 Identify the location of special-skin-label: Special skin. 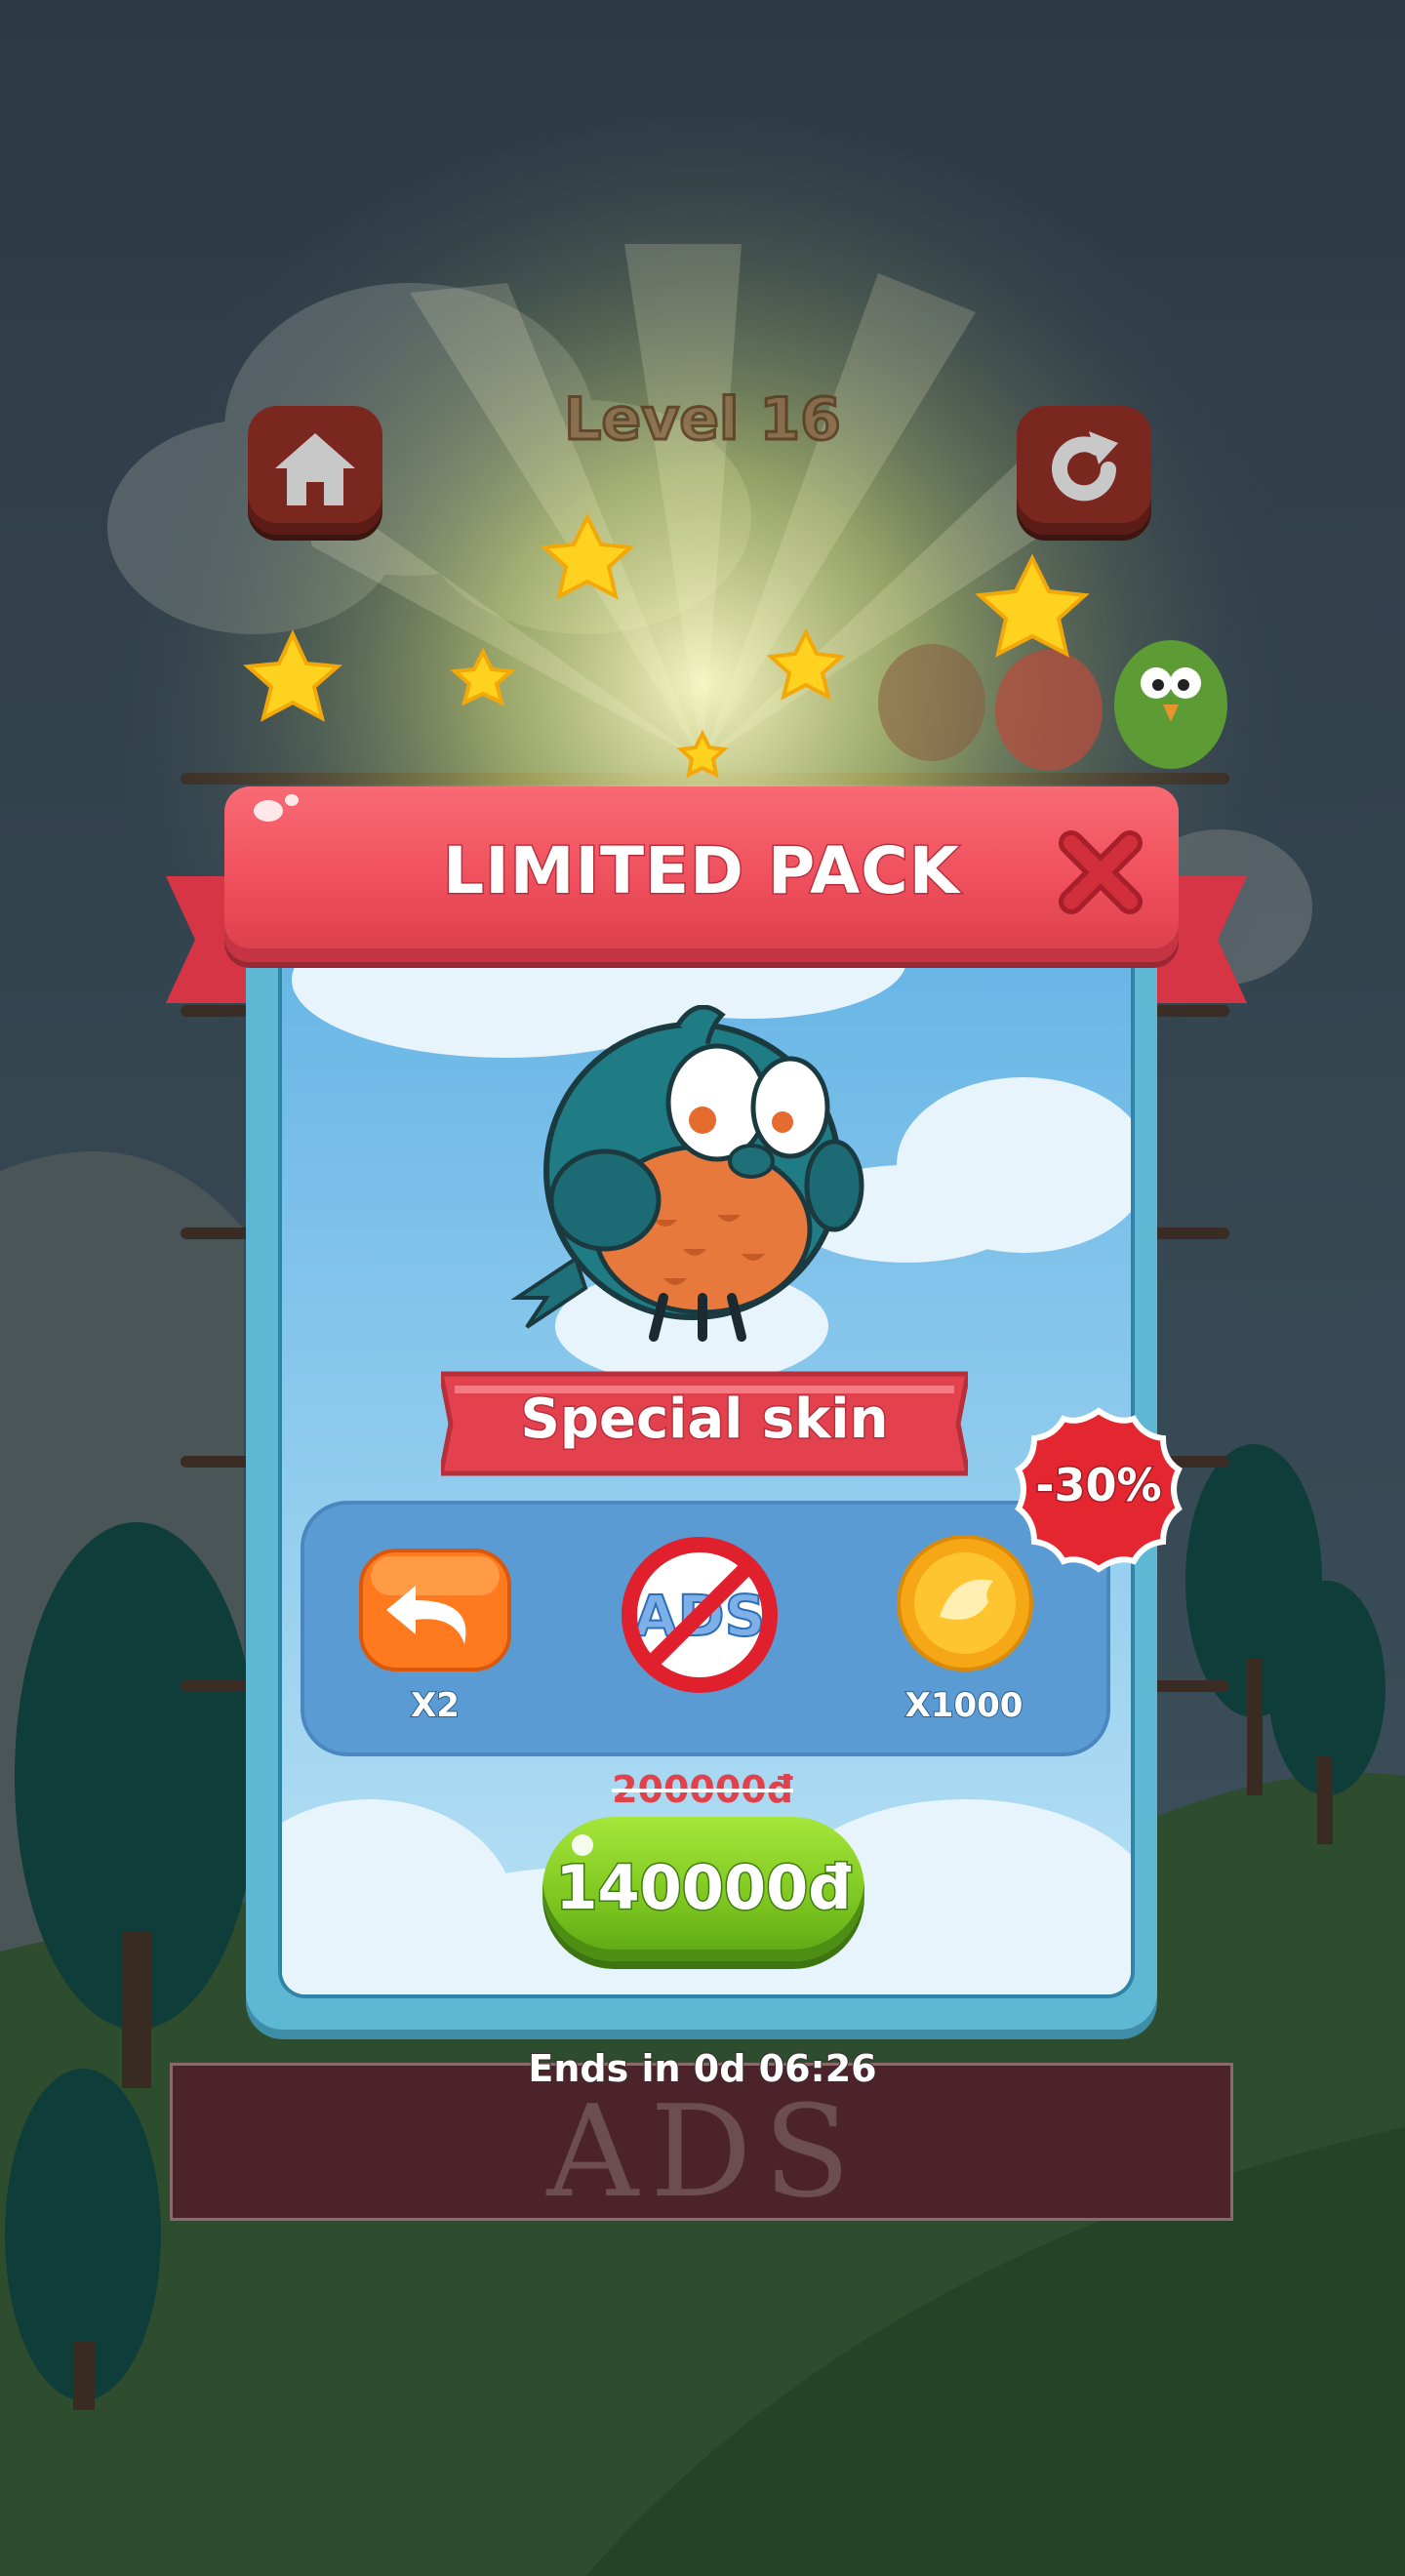
(704, 1420).